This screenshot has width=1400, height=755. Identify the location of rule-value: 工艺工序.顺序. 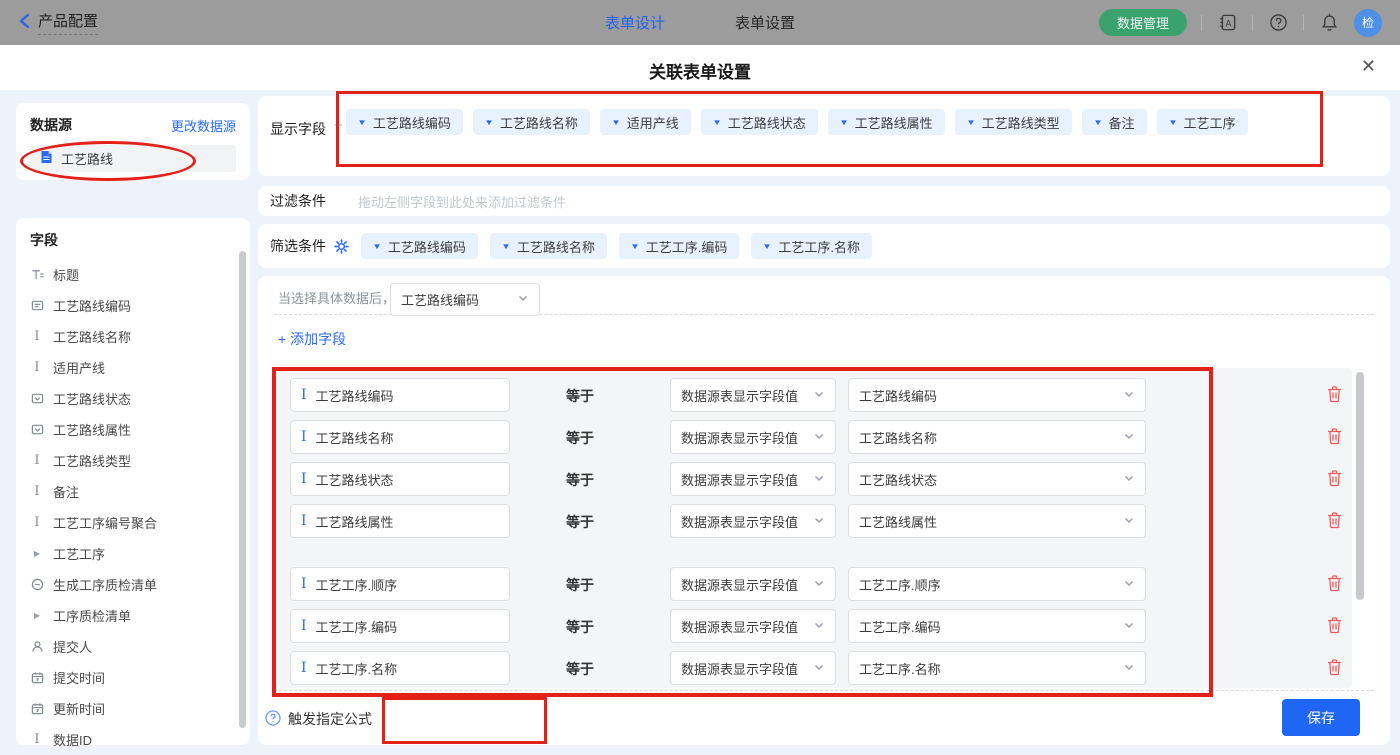
(900, 585).